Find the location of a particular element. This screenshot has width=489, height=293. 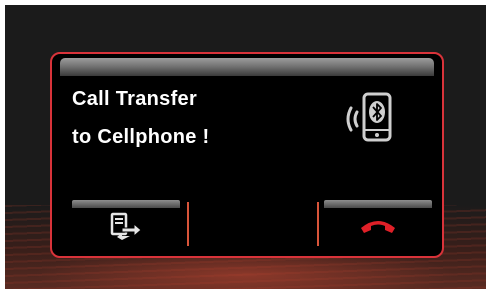

dialog-header-bar is located at coordinates (247, 67).